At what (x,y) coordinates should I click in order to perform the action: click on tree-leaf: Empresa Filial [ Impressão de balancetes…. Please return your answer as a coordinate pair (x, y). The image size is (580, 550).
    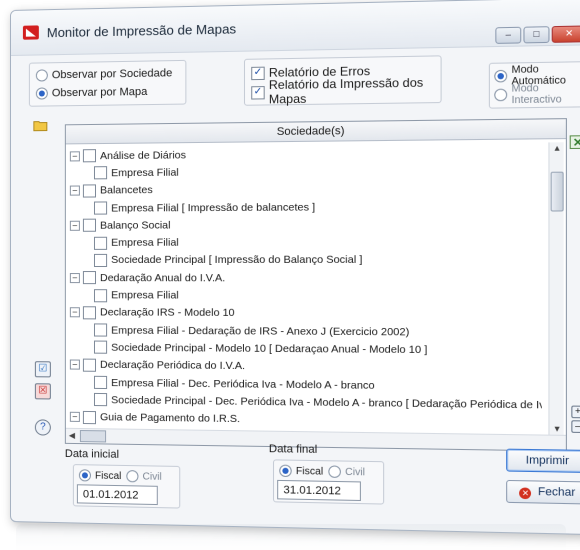
    Looking at the image, I should click on (306, 207).